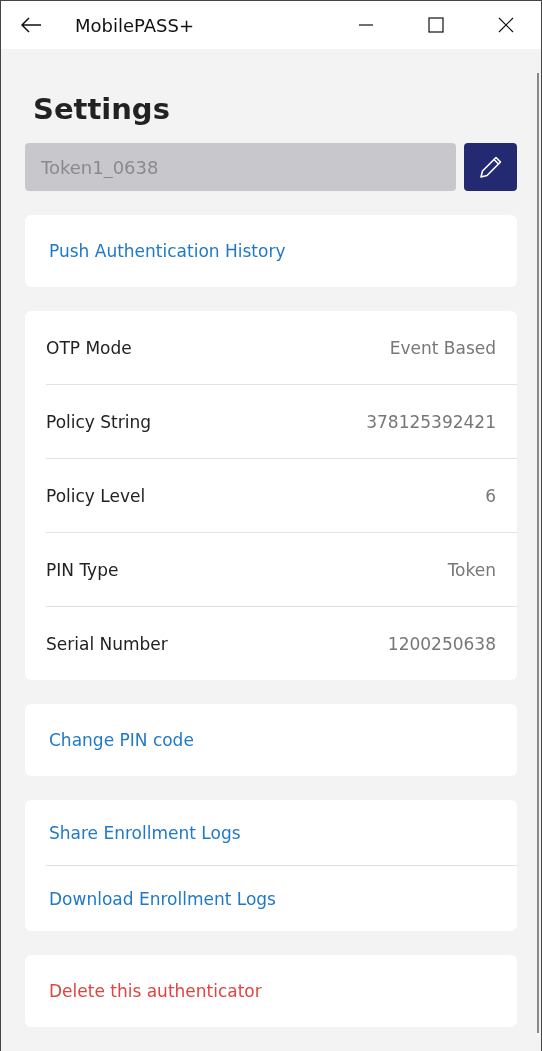 The width and height of the screenshot is (542, 1051). I want to click on detail-value: 1200250638, so click(441, 643).